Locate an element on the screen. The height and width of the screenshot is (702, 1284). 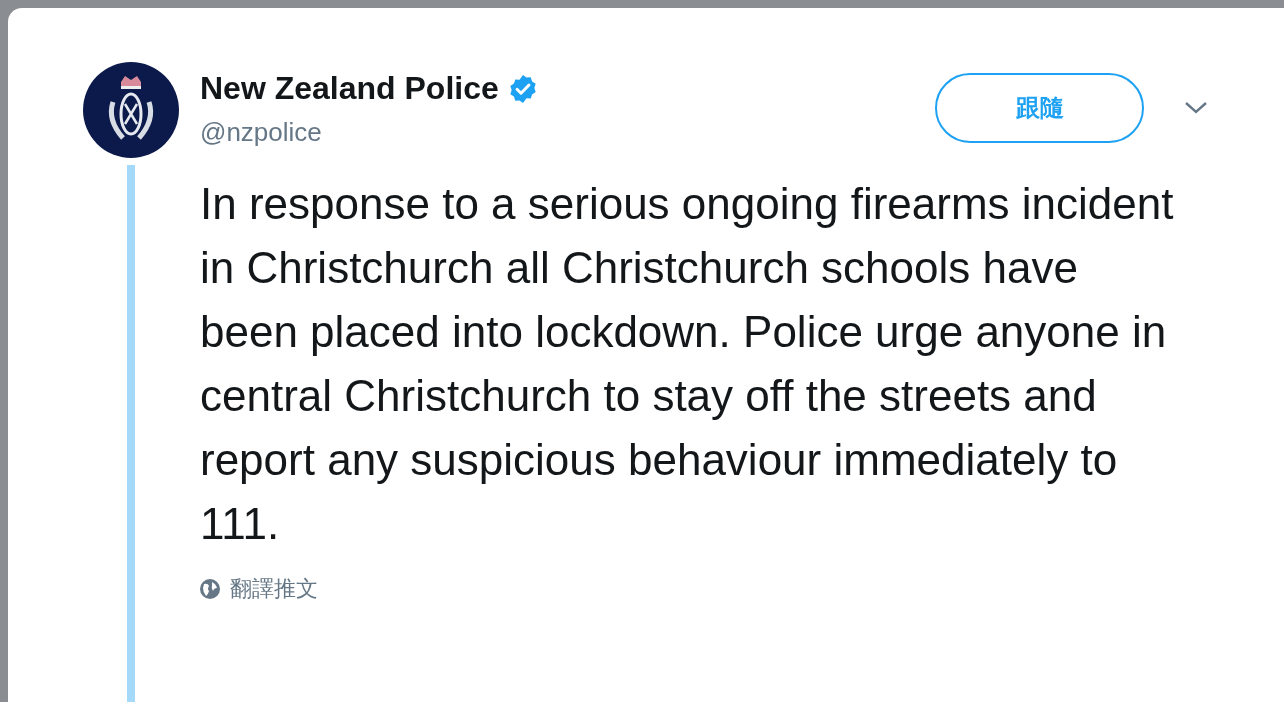
author-handle: @nzpolice is located at coordinates (369, 132).